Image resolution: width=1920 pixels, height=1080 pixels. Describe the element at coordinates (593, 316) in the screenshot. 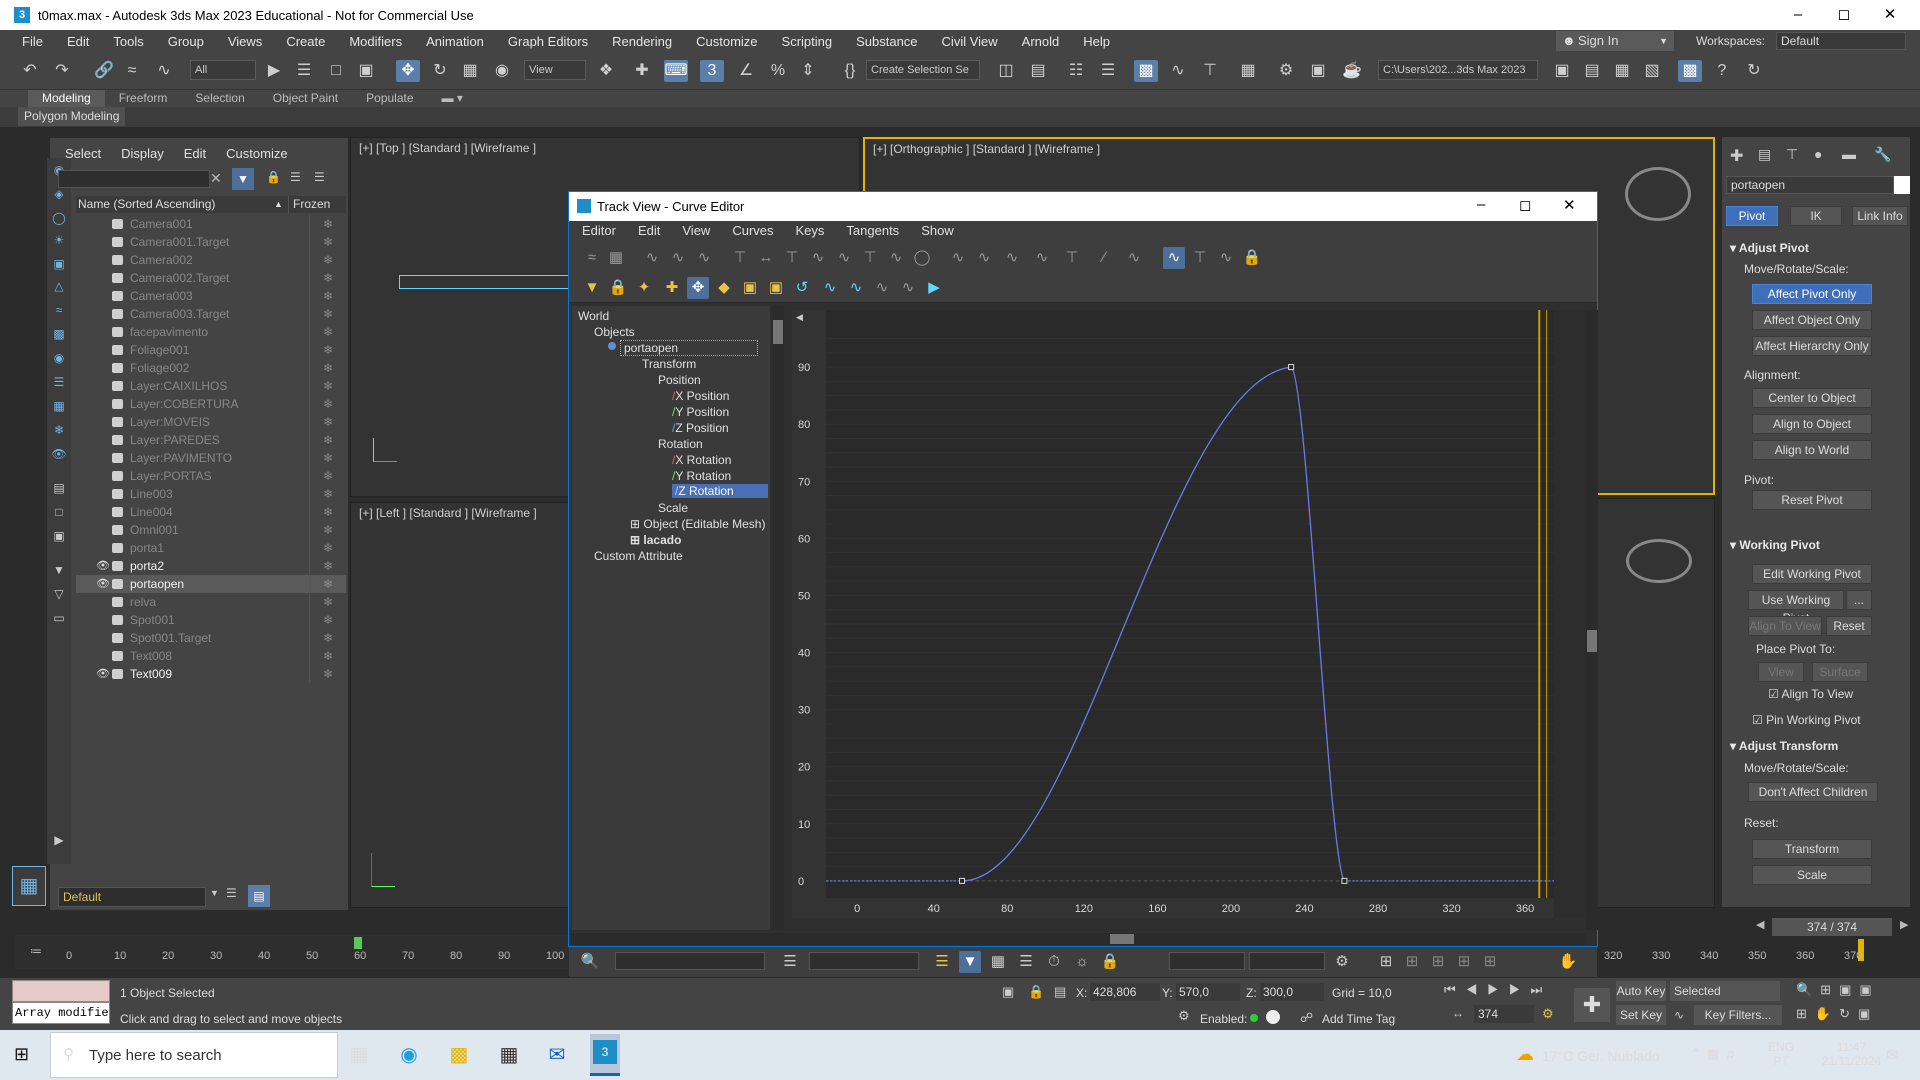

I see `tree-world: World` at that location.